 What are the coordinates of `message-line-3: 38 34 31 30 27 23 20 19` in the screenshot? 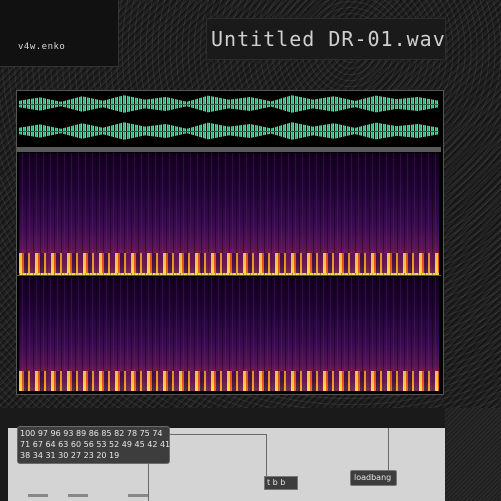 It's located at (70, 455).